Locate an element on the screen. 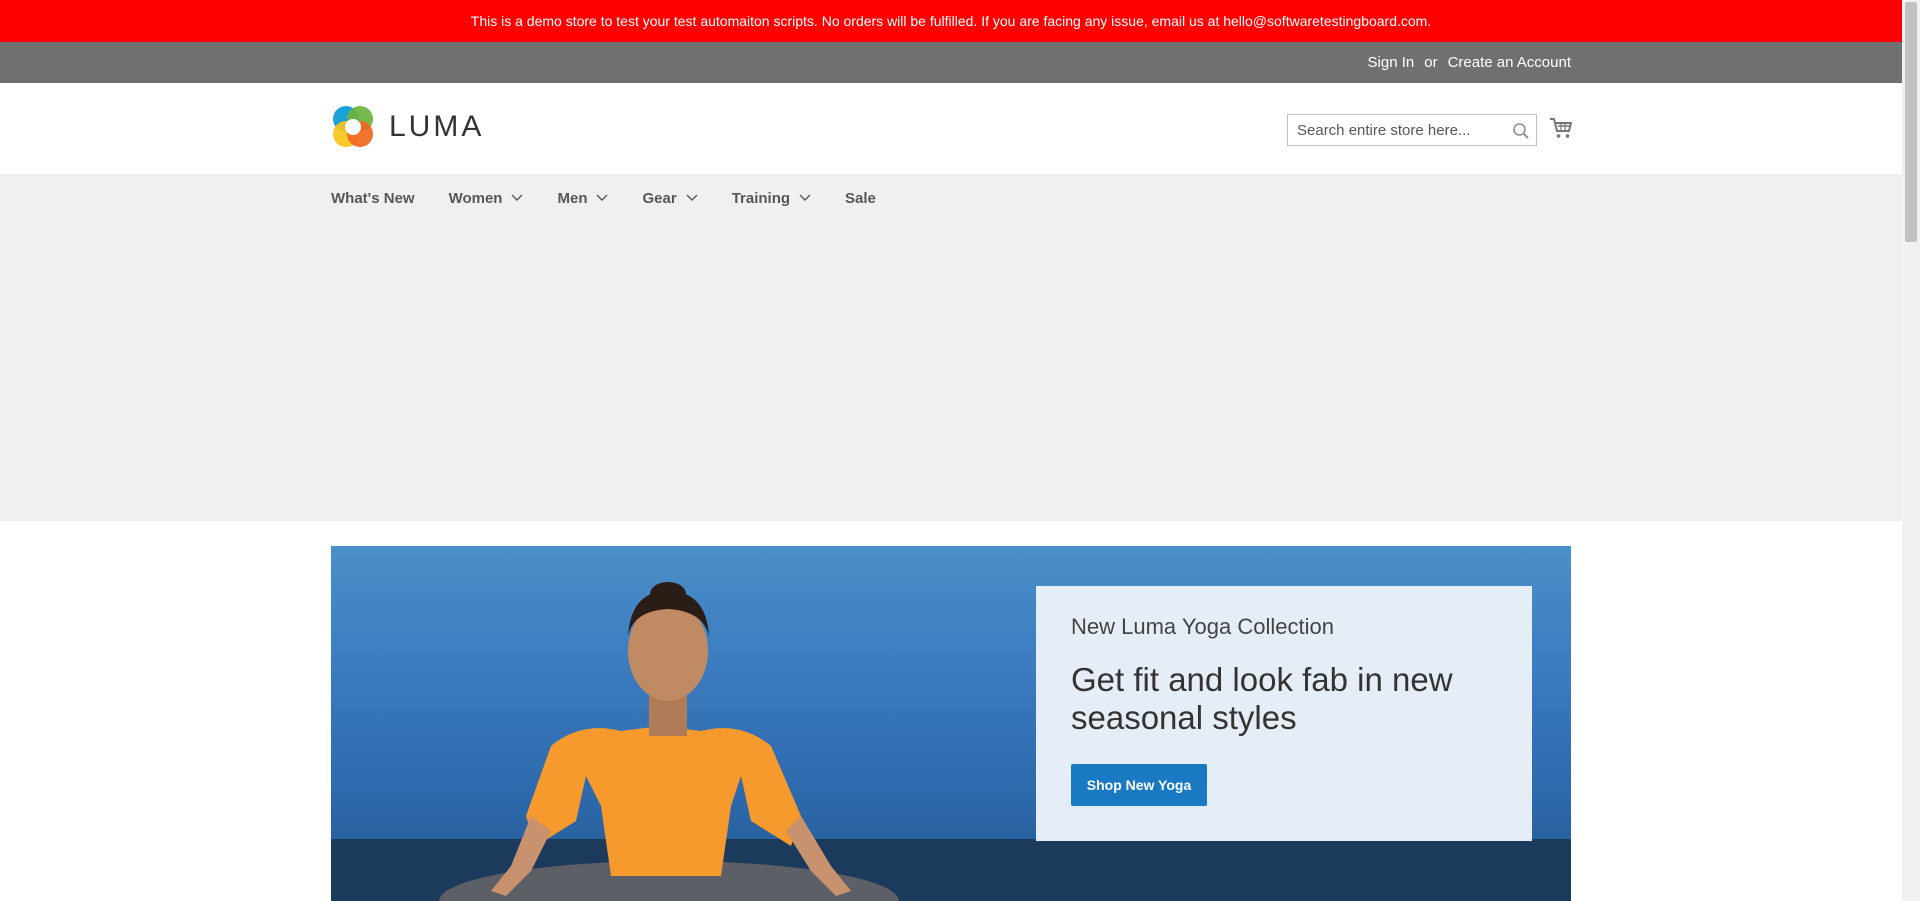  logo-wordmark: LUMA is located at coordinates (437, 126).